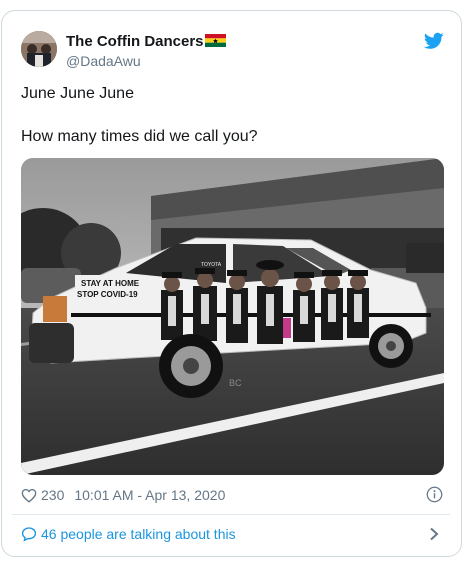 This screenshot has width=465, height=563. Describe the element at coordinates (52, 495) in the screenshot. I see `like-count: 230` at that location.